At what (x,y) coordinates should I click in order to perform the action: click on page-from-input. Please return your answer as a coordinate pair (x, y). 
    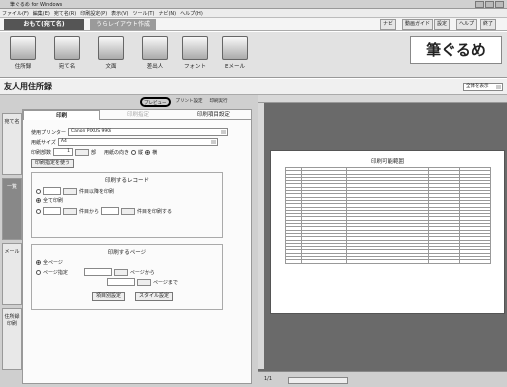
    Looking at the image, I should click on (97, 272).